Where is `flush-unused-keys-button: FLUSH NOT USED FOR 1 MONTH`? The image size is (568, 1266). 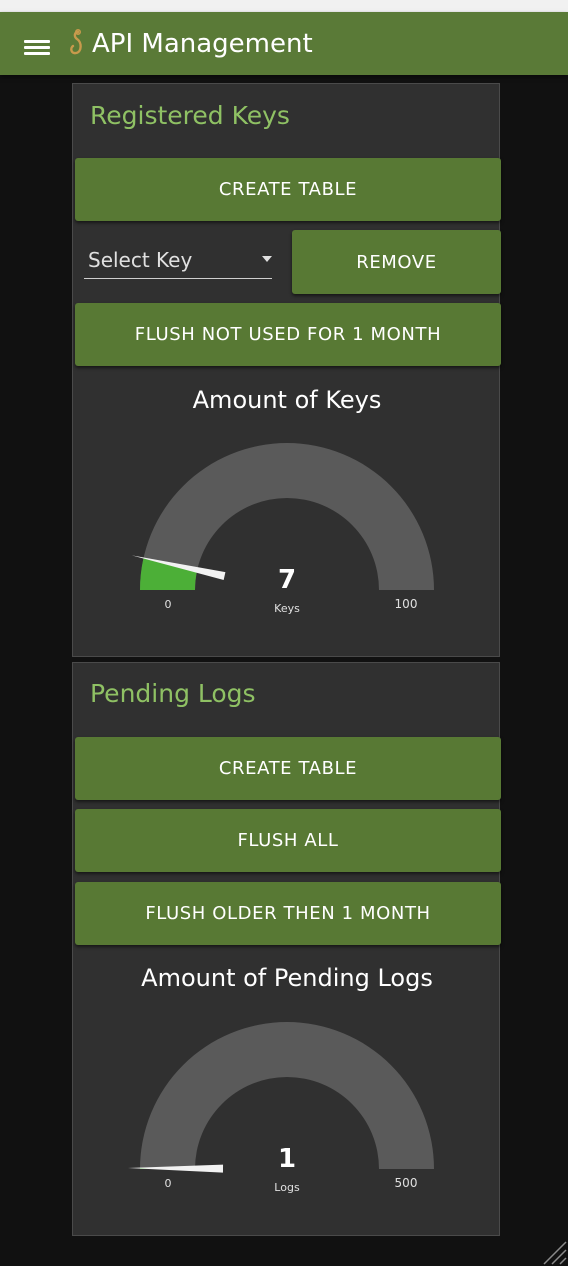
flush-unused-keys-button: FLUSH NOT USED FOR 1 MONTH is located at coordinates (288, 334).